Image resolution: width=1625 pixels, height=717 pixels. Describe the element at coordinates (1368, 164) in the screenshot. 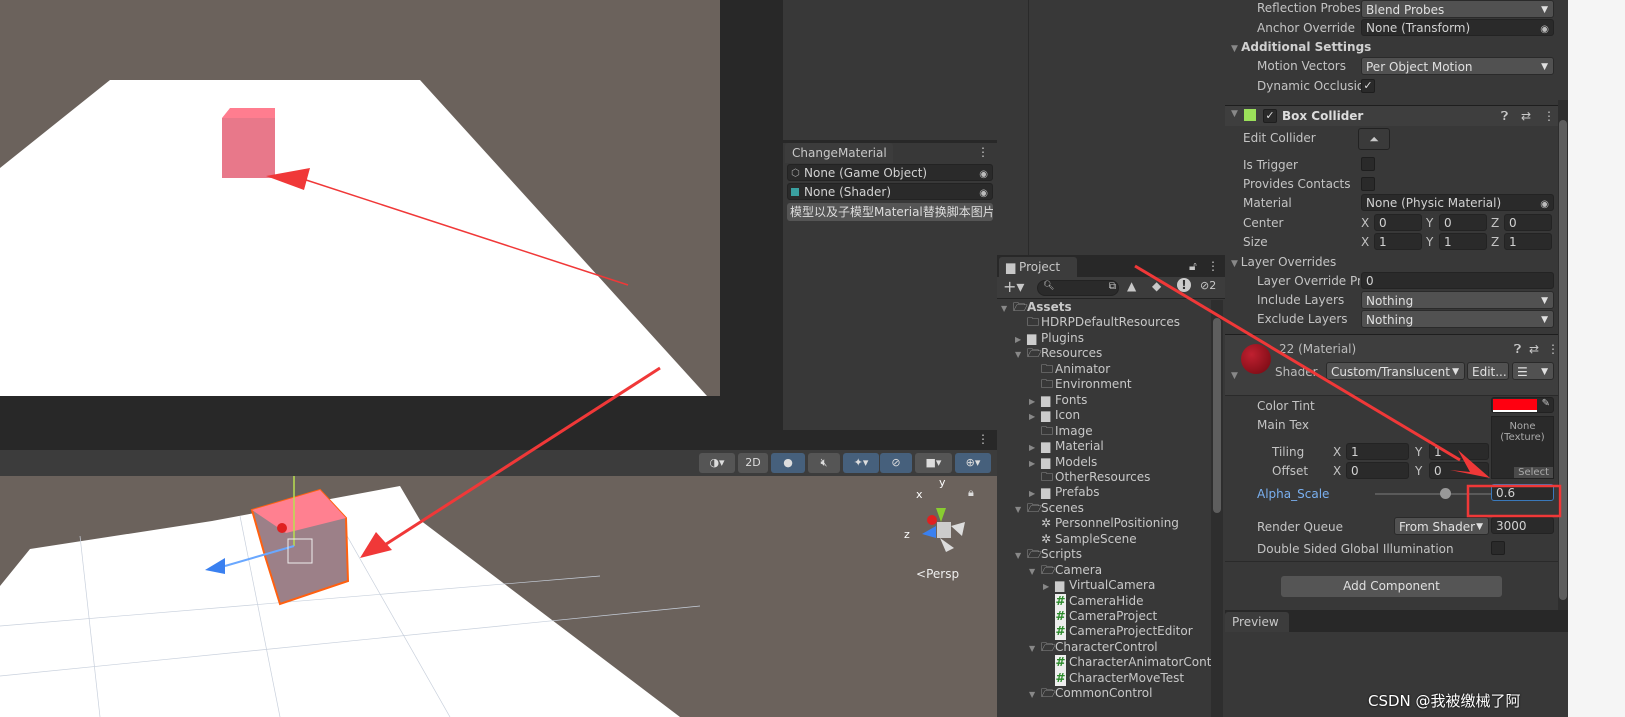

I see `is-trigger-checkbox` at that location.